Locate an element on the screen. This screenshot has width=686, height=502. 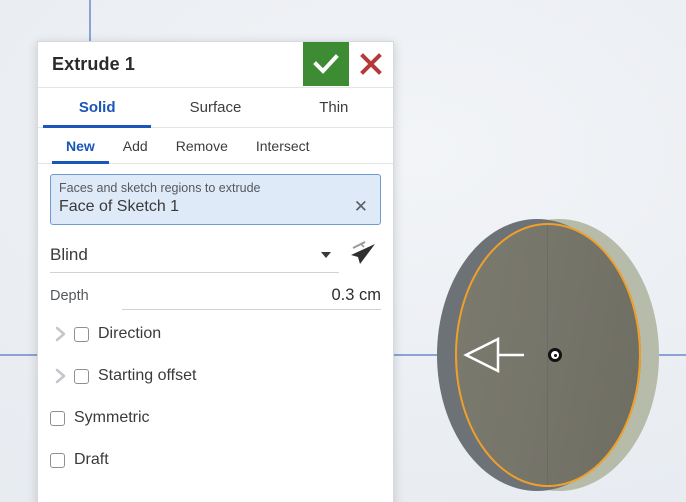
checkbox-starting-offset is located at coordinates (81, 376).